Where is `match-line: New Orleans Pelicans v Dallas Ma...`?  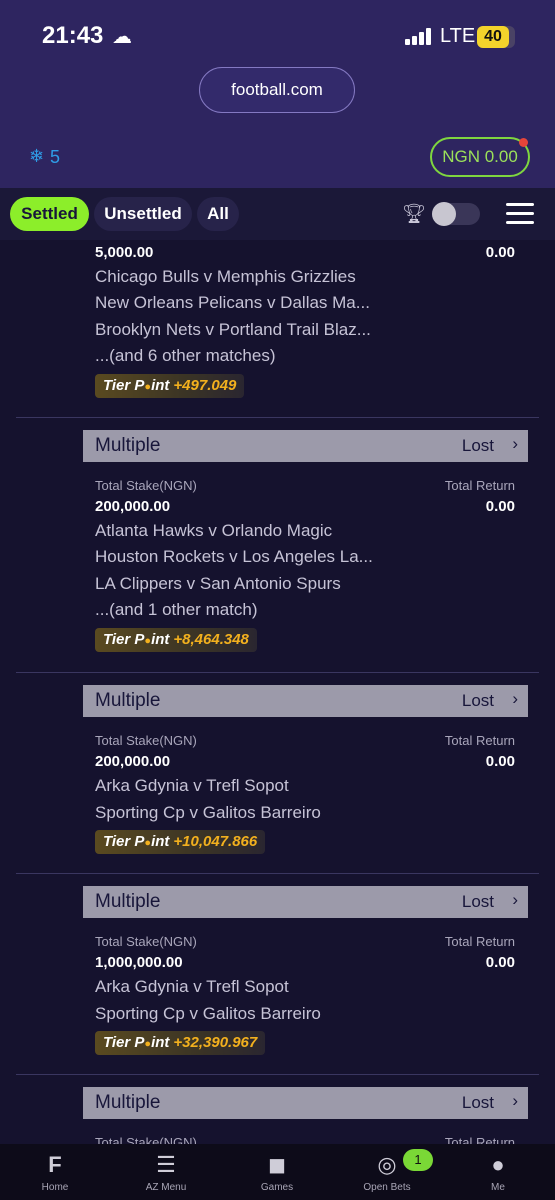 match-line: New Orleans Pelicans v Dallas Ma... is located at coordinates (232, 302).